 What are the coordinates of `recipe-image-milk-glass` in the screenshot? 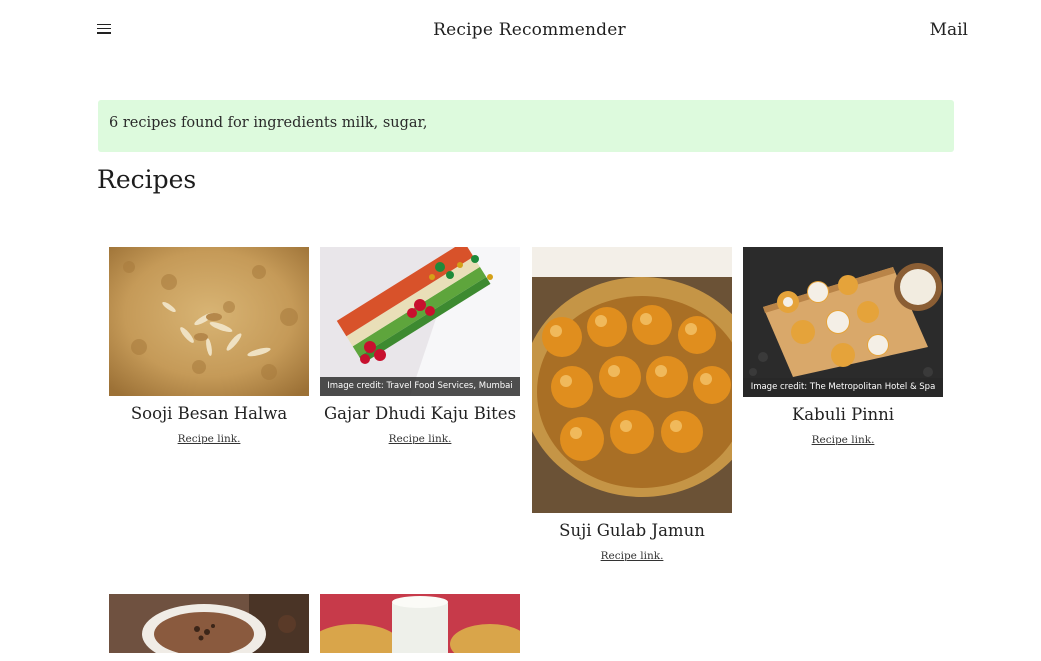 It's located at (420, 623).